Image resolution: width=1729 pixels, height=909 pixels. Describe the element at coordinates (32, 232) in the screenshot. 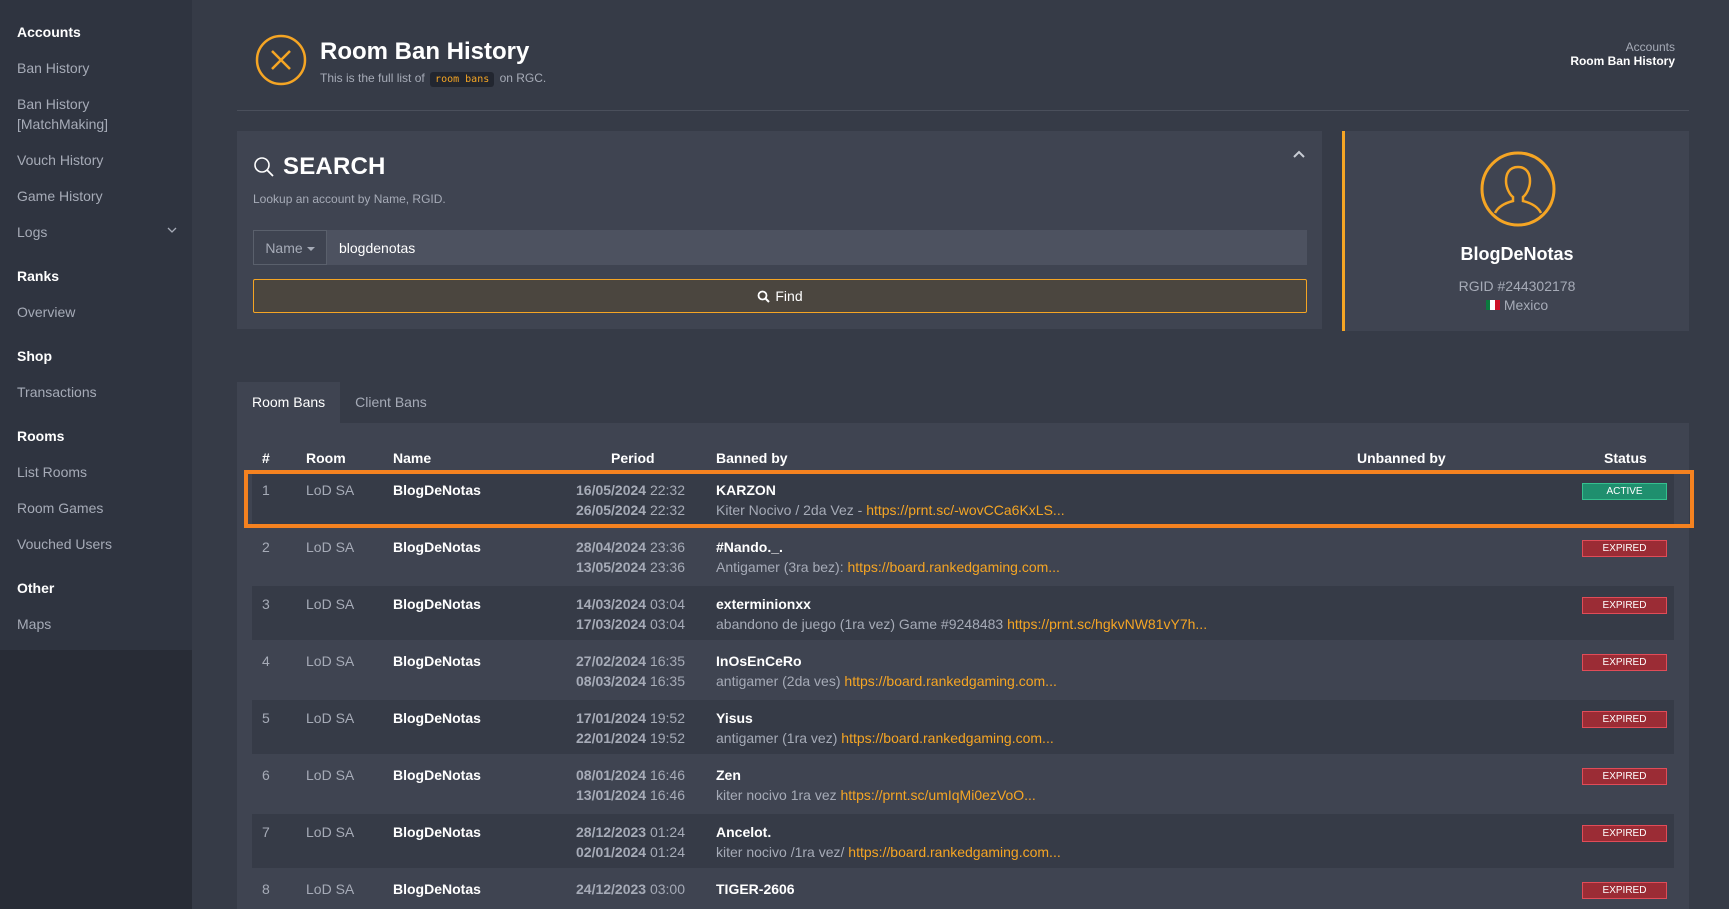

I see `sidebar-item-logs-label: Logs` at that location.